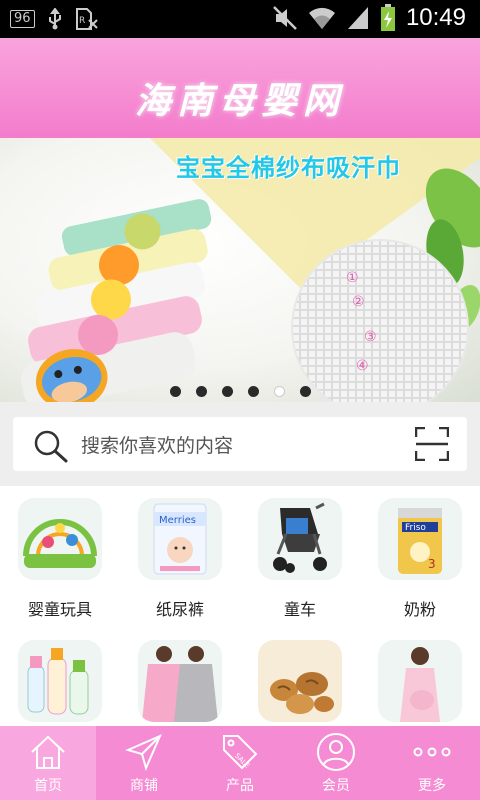 Image resolution: width=480 pixels, height=800 pixels. Describe the element at coordinates (435, 17) in the screenshot. I see `clock: 10:49` at that location.